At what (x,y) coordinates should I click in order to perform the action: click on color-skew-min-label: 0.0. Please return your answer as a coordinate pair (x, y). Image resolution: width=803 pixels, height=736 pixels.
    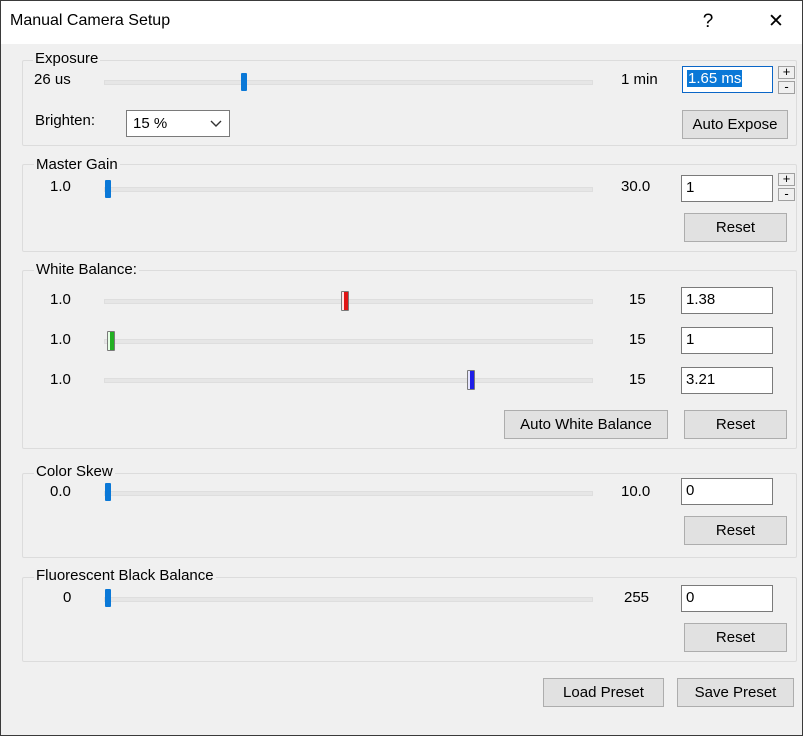
    Looking at the image, I should click on (60, 491).